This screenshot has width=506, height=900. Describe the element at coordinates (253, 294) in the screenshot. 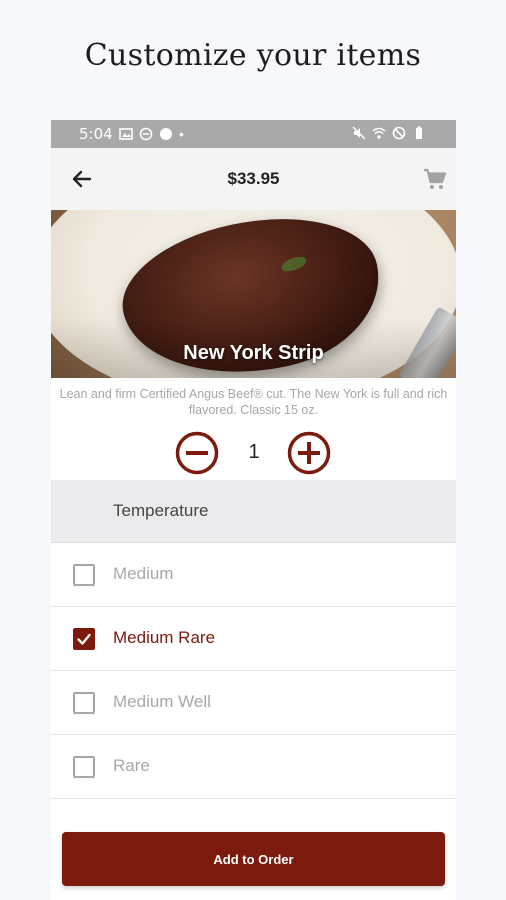

I see `item-image: New York Strip` at that location.